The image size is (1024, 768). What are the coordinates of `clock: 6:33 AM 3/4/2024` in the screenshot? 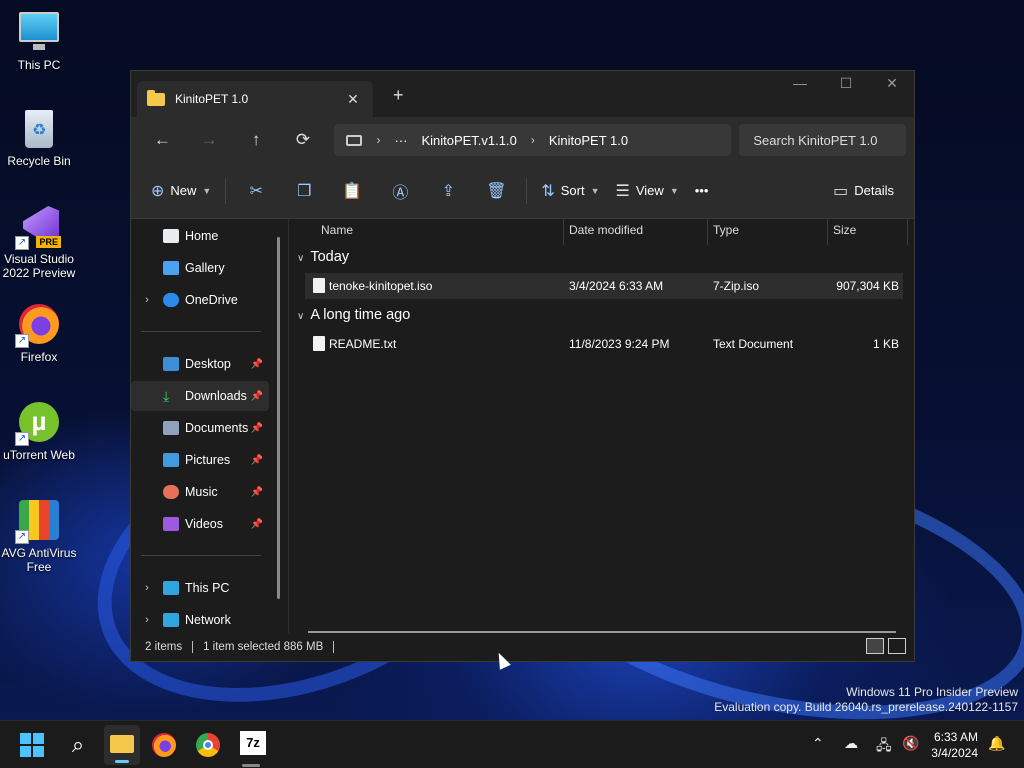 It's located at (954, 745).